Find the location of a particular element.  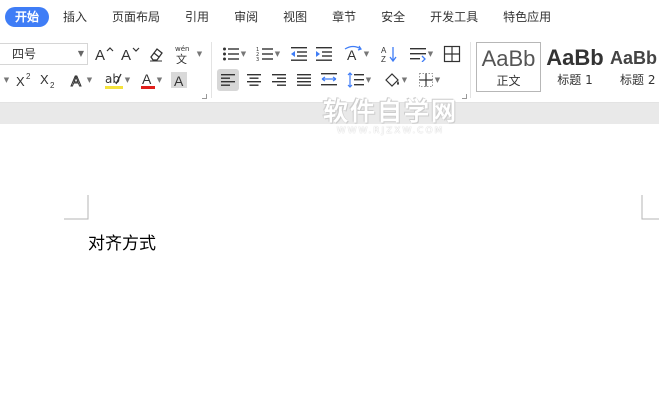

align-center-icon is located at coordinates (254, 80).